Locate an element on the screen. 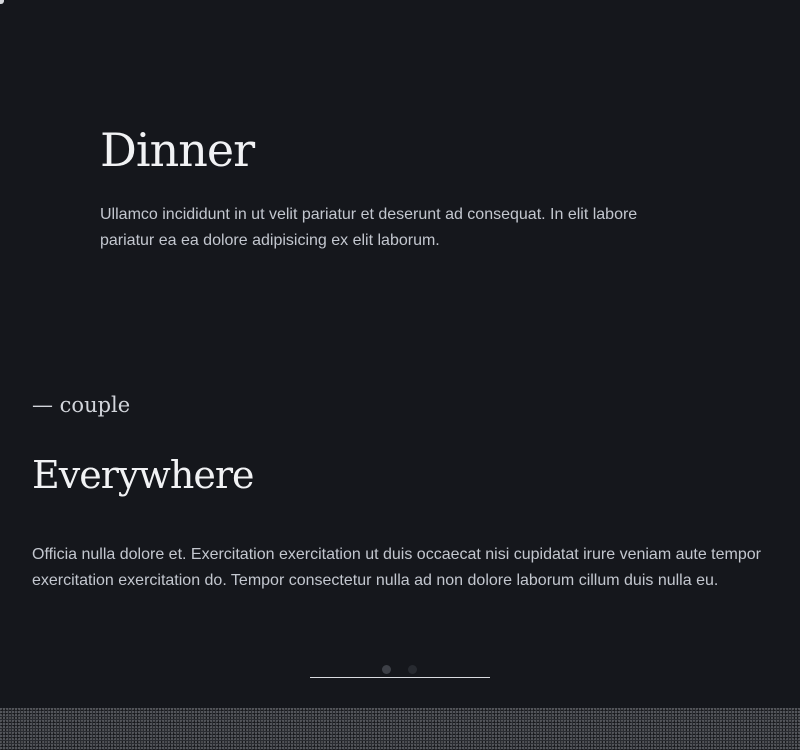  dinner-title: Dinner is located at coordinates (177, 150).